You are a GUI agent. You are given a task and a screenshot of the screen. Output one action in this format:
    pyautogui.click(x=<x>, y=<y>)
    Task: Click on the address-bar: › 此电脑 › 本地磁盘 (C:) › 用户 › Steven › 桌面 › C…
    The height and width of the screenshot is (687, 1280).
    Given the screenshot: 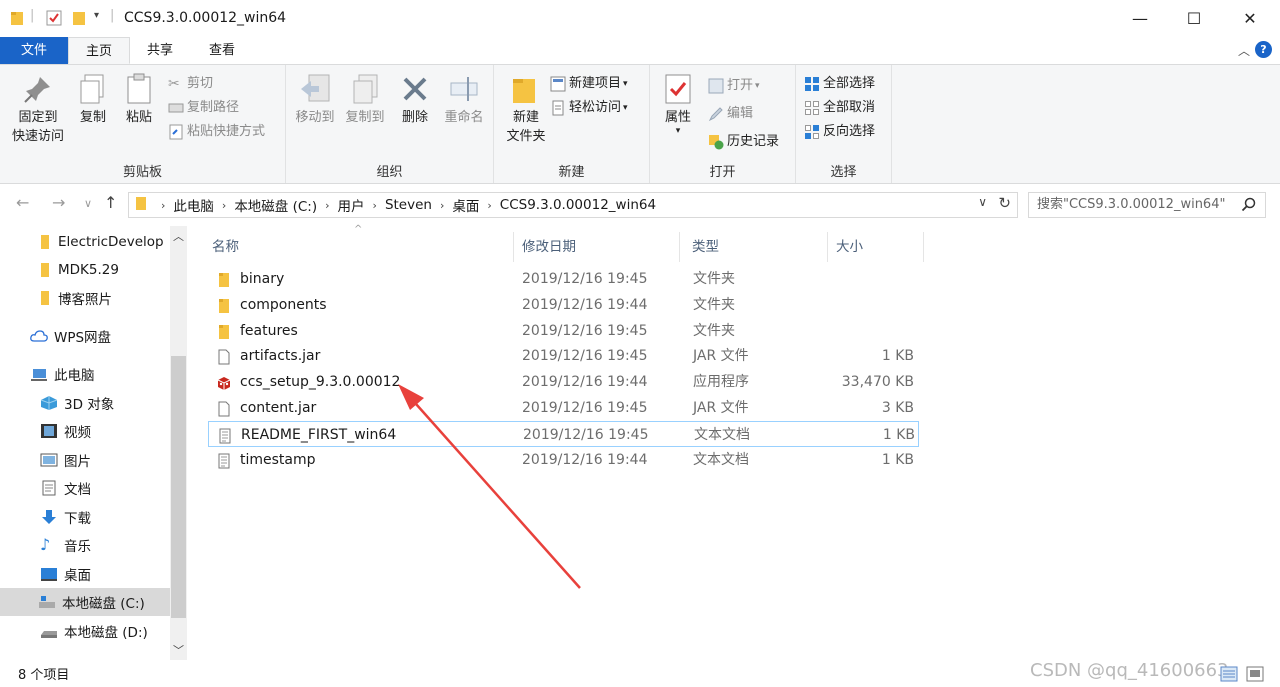 What is the action you would take?
    pyautogui.click(x=573, y=205)
    